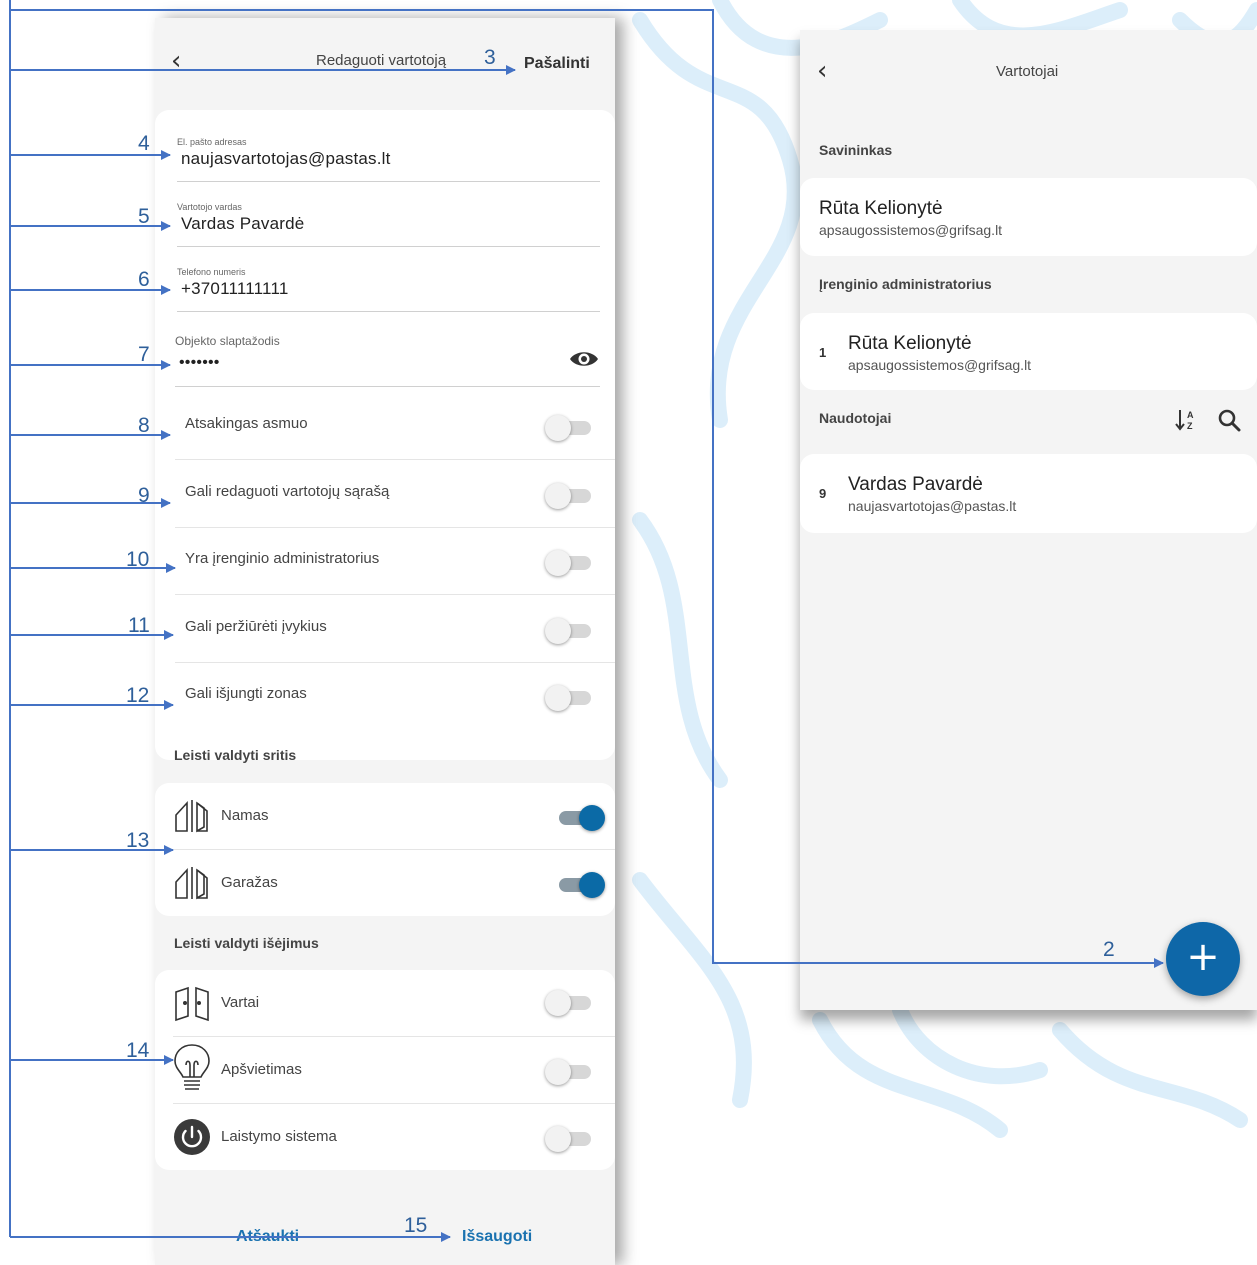 Image resolution: width=1257 pixels, height=1265 pixels. Describe the element at coordinates (138, 840) in the screenshot. I see `annotation-number: 13` at that location.